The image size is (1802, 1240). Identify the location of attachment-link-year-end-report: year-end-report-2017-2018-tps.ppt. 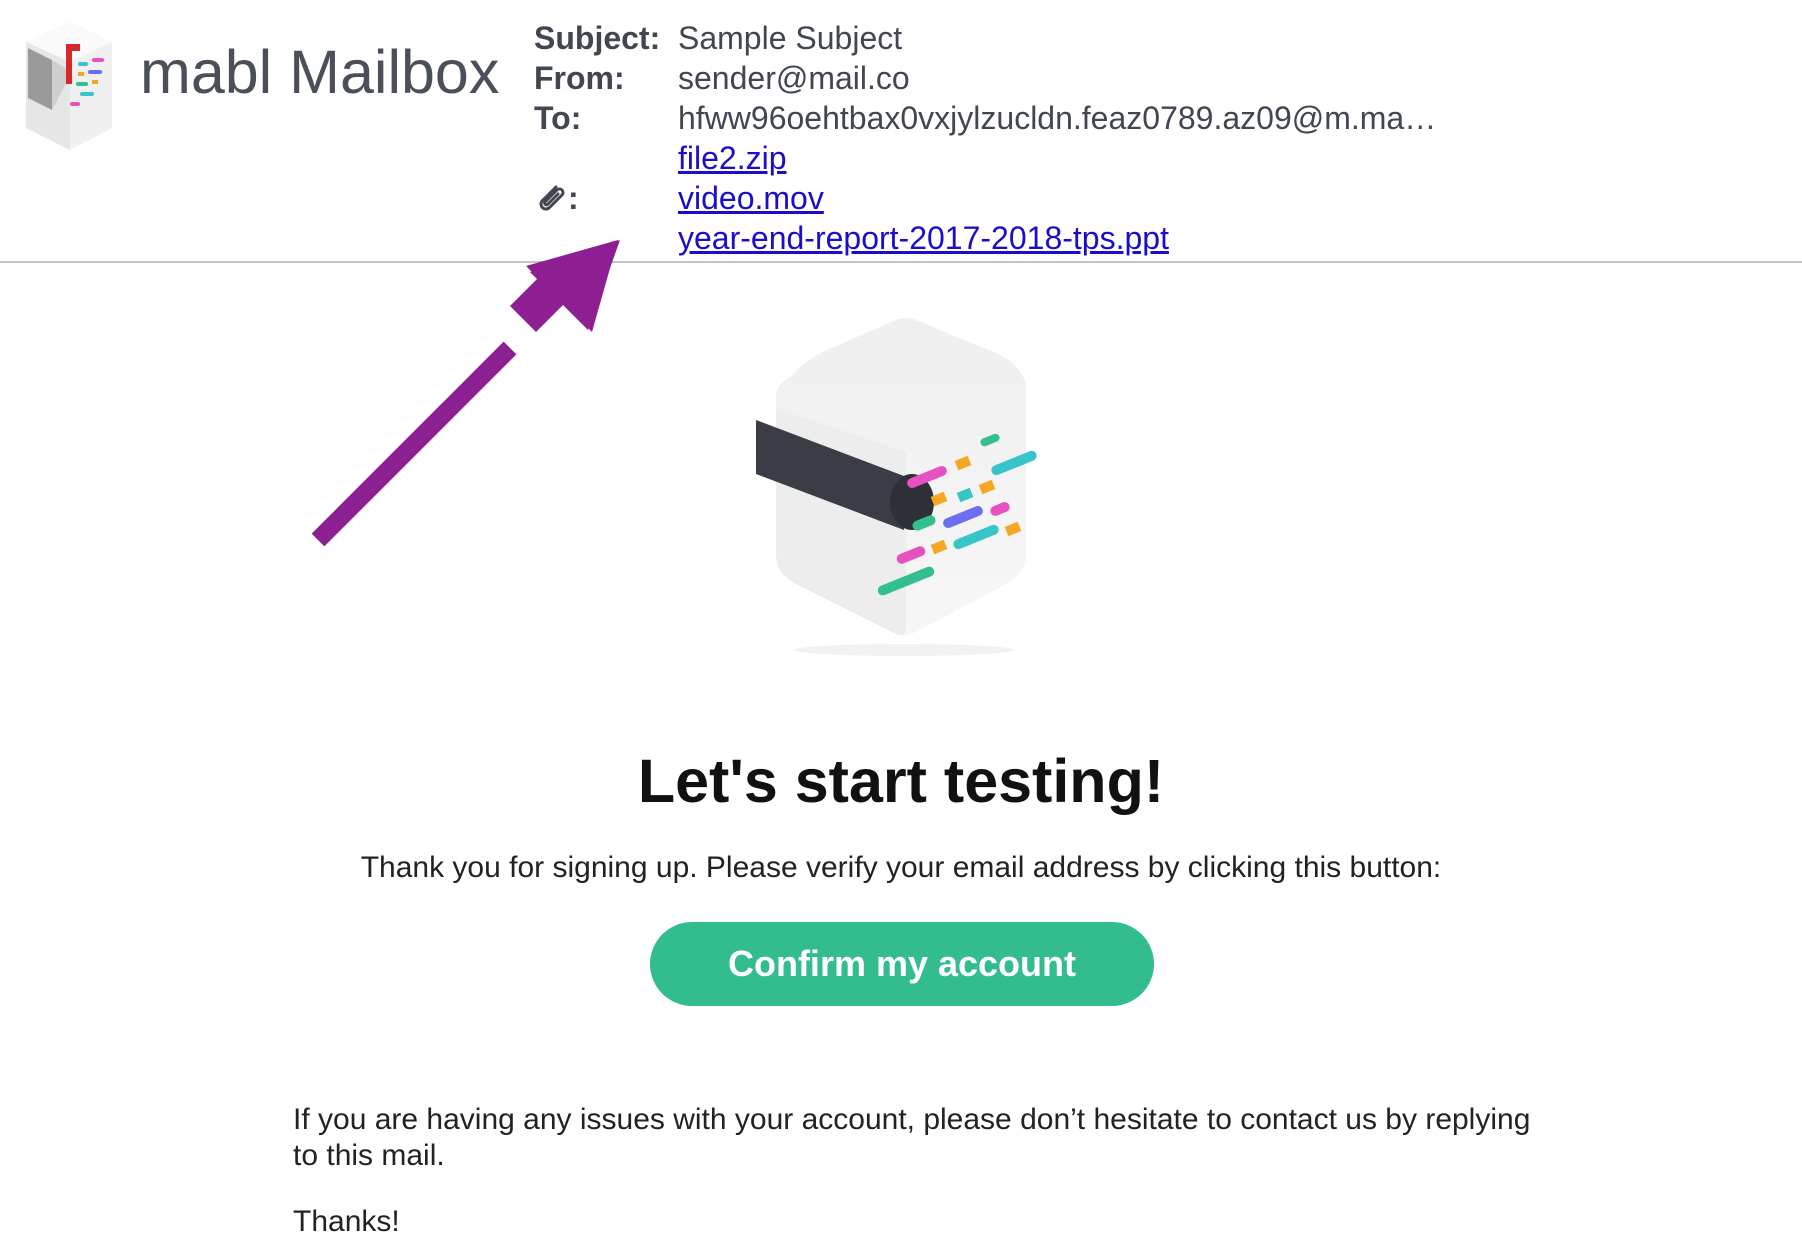
(923, 238).